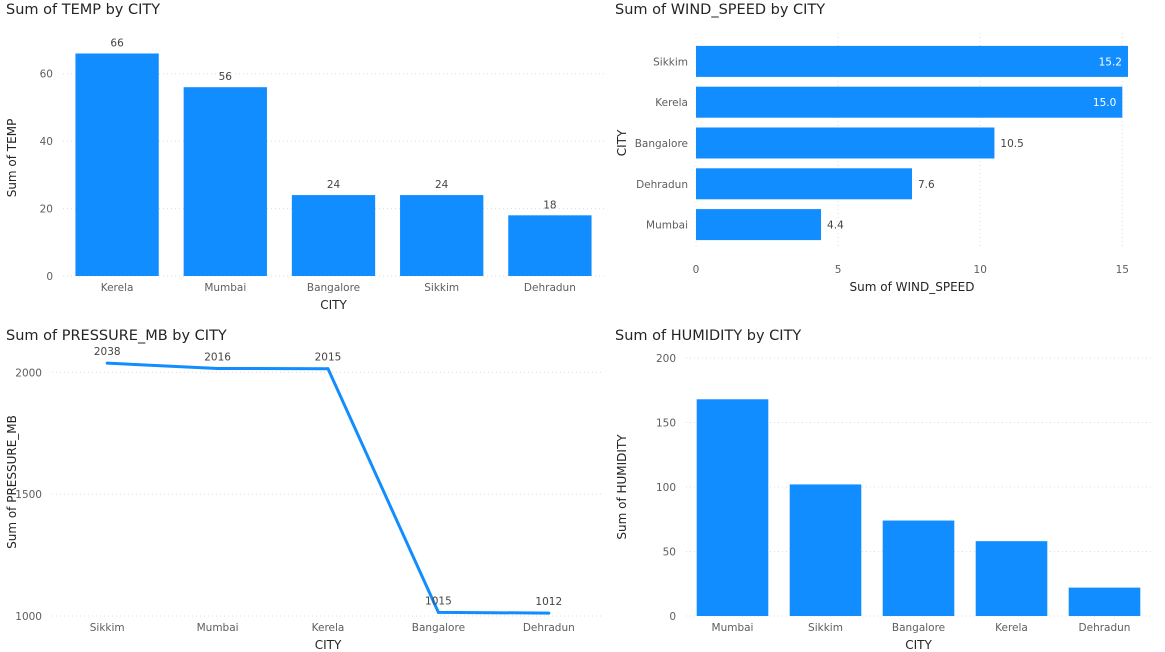  Describe the element at coordinates (622, 487) in the screenshot. I see `y-axis-title: Sum of HUMIDITY` at that location.